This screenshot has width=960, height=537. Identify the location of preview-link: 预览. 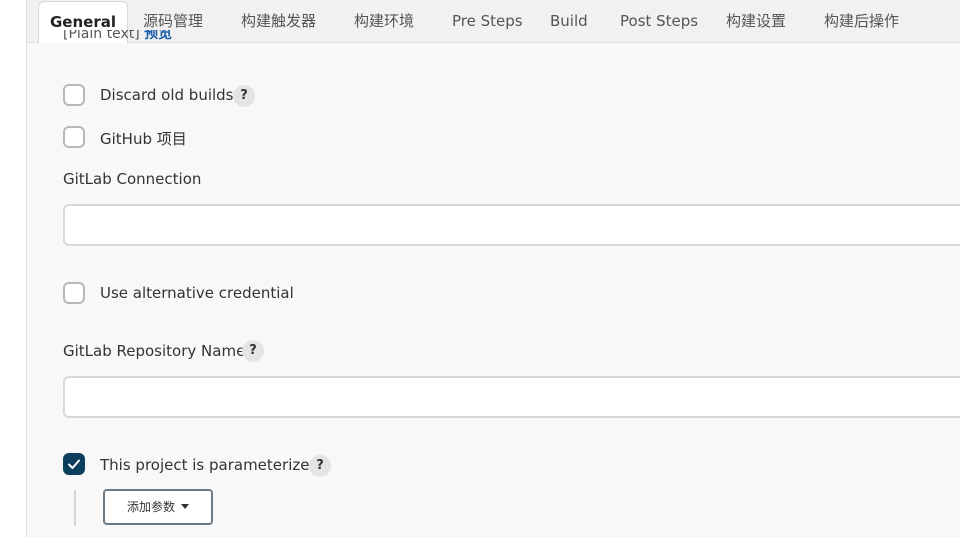
(158, 36).